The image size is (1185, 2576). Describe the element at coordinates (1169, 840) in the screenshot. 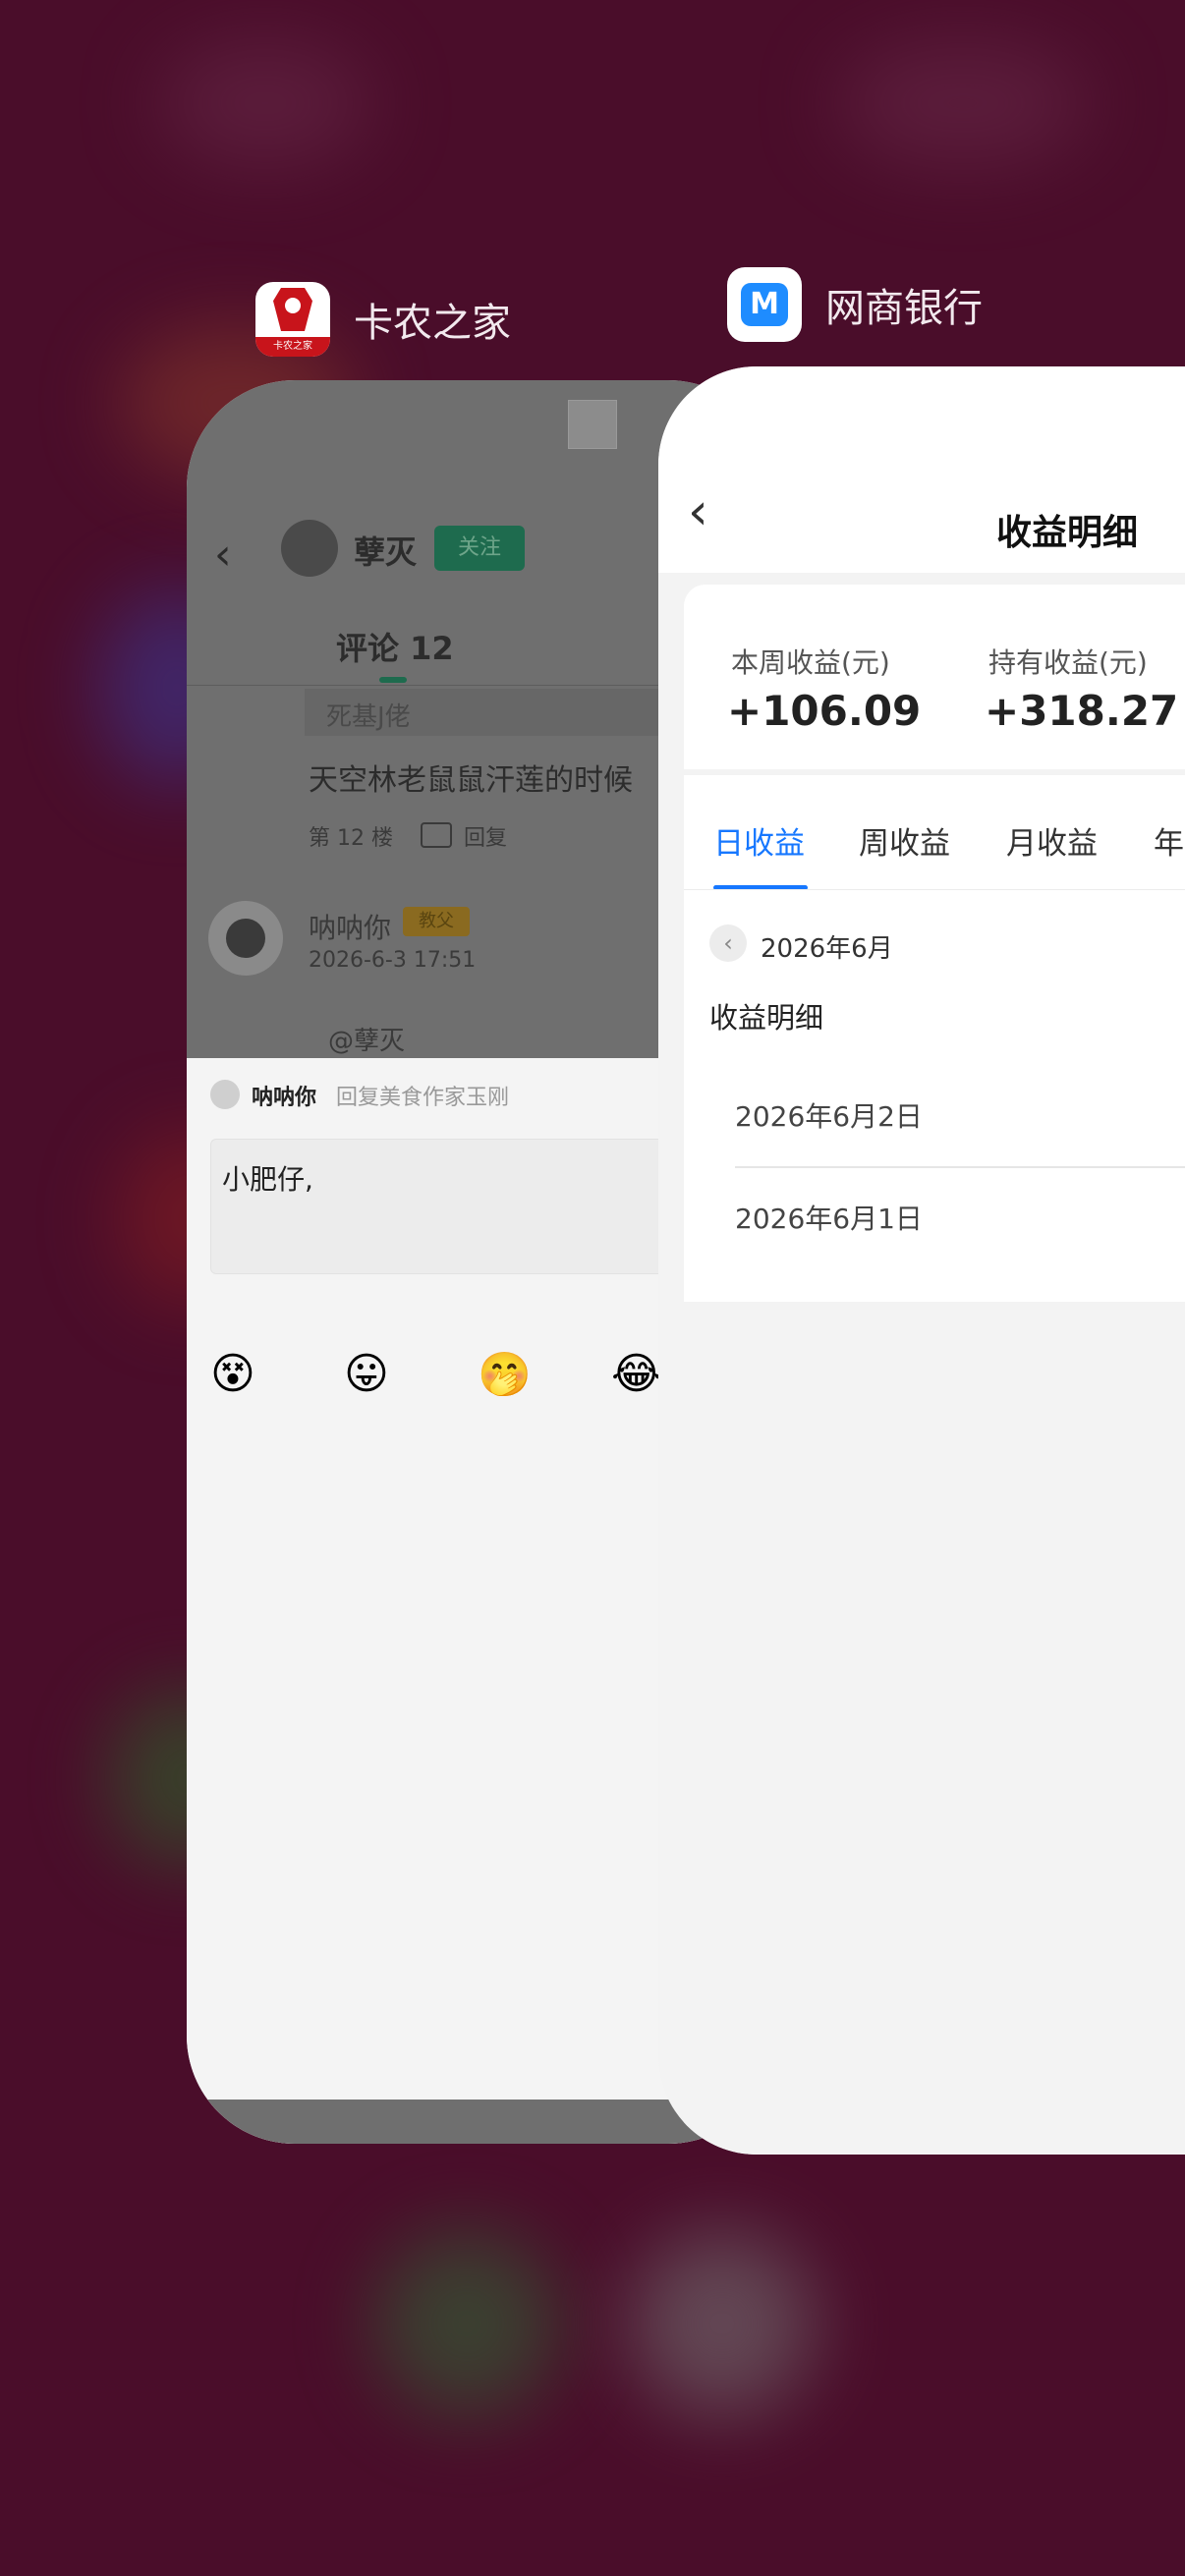

I see `tab-yearly: 年` at that location.